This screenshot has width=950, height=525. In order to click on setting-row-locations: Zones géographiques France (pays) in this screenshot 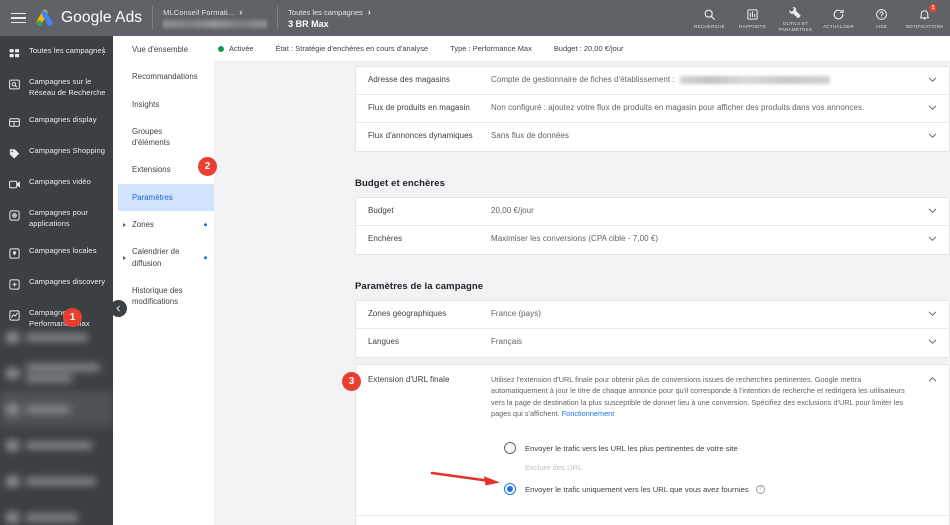, I will do `click(652, 315)`.